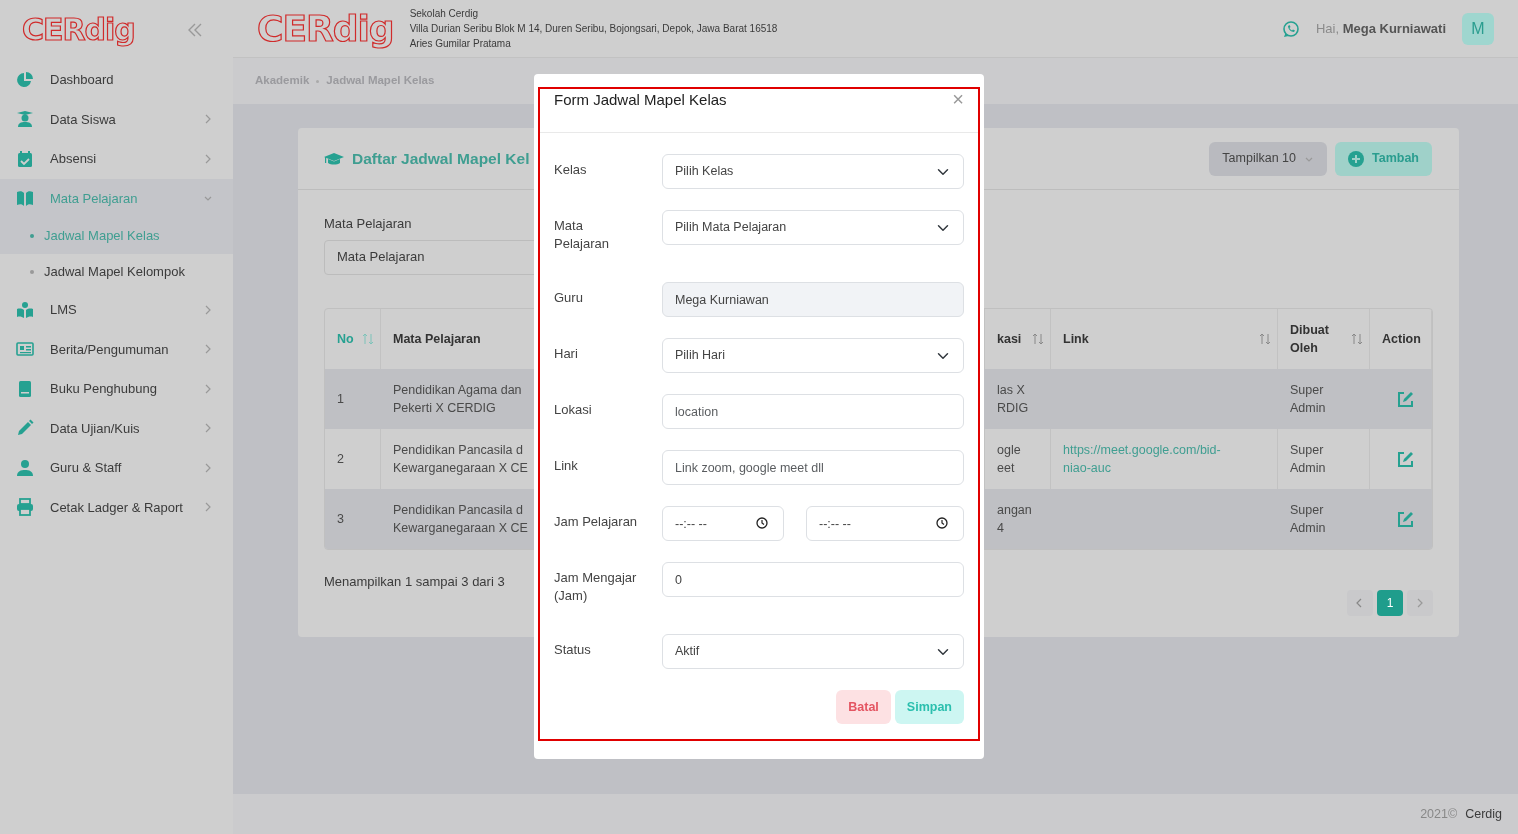 The width and height of the screenshot is (1518, 834). Describe the element at coordinates (1018, 398) in the screenshot. I see `table-cell: las X RDIG` at that location.